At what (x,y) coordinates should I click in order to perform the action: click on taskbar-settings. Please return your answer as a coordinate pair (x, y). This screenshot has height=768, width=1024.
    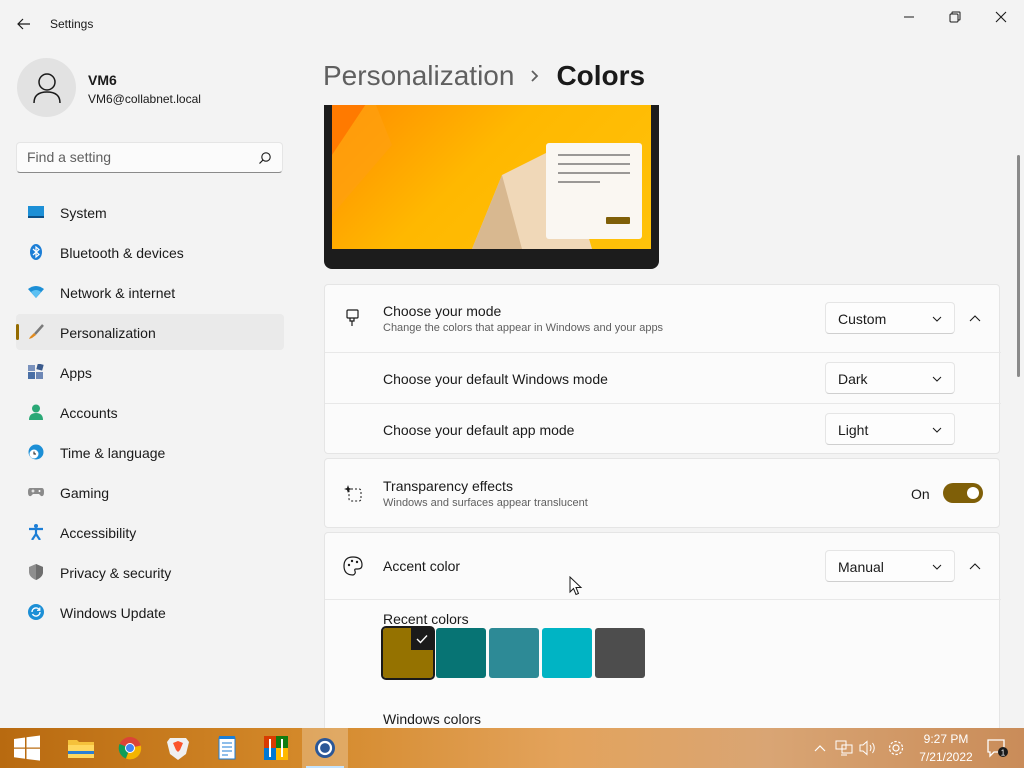
    Looking at the image, I should click on (325, 748).